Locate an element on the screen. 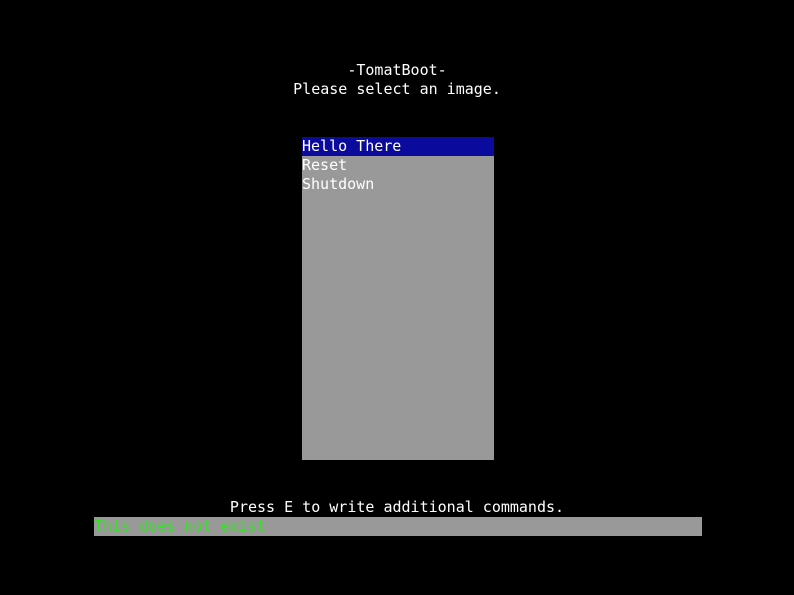 The height and width of the screenshot is (595, 794). menu-item-hello-there: Hello There is located at coordinates (398, 146).